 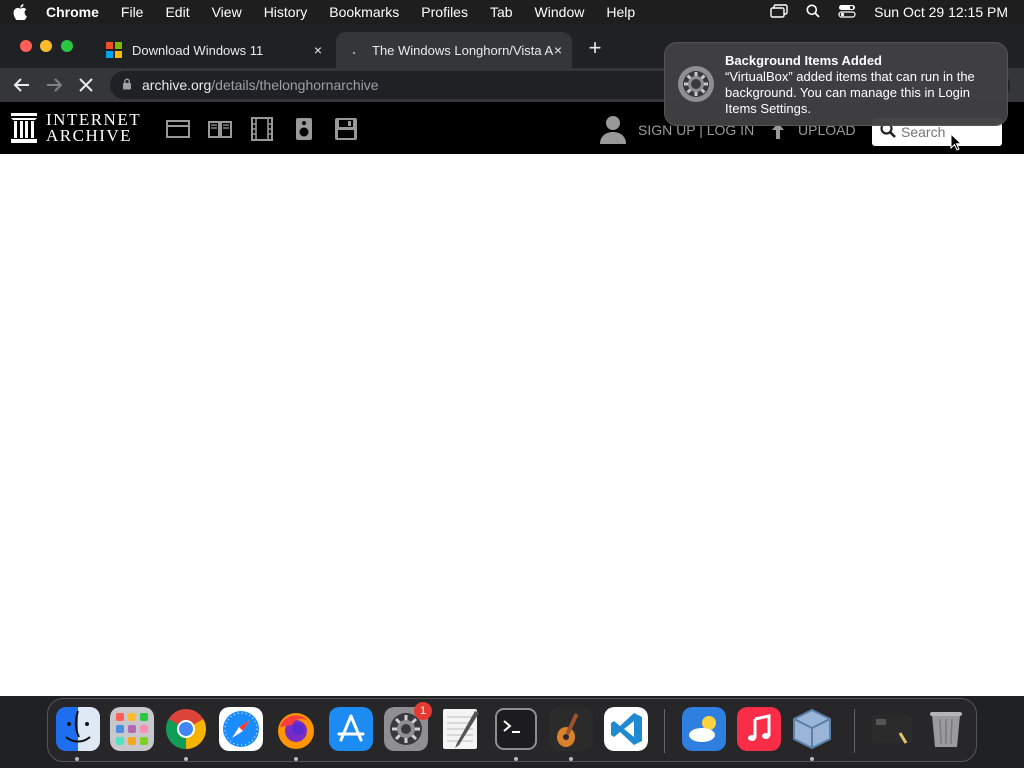 I want to click on url-path: /details/thelonghornarchive, so click(x=295, y=85).